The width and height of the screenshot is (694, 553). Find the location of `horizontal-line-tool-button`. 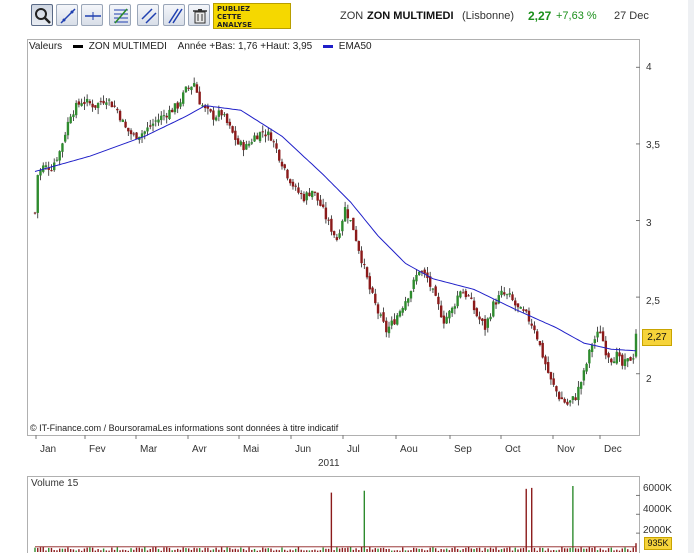

horizontal-line-tool-button is located at coordinates (92, 15).